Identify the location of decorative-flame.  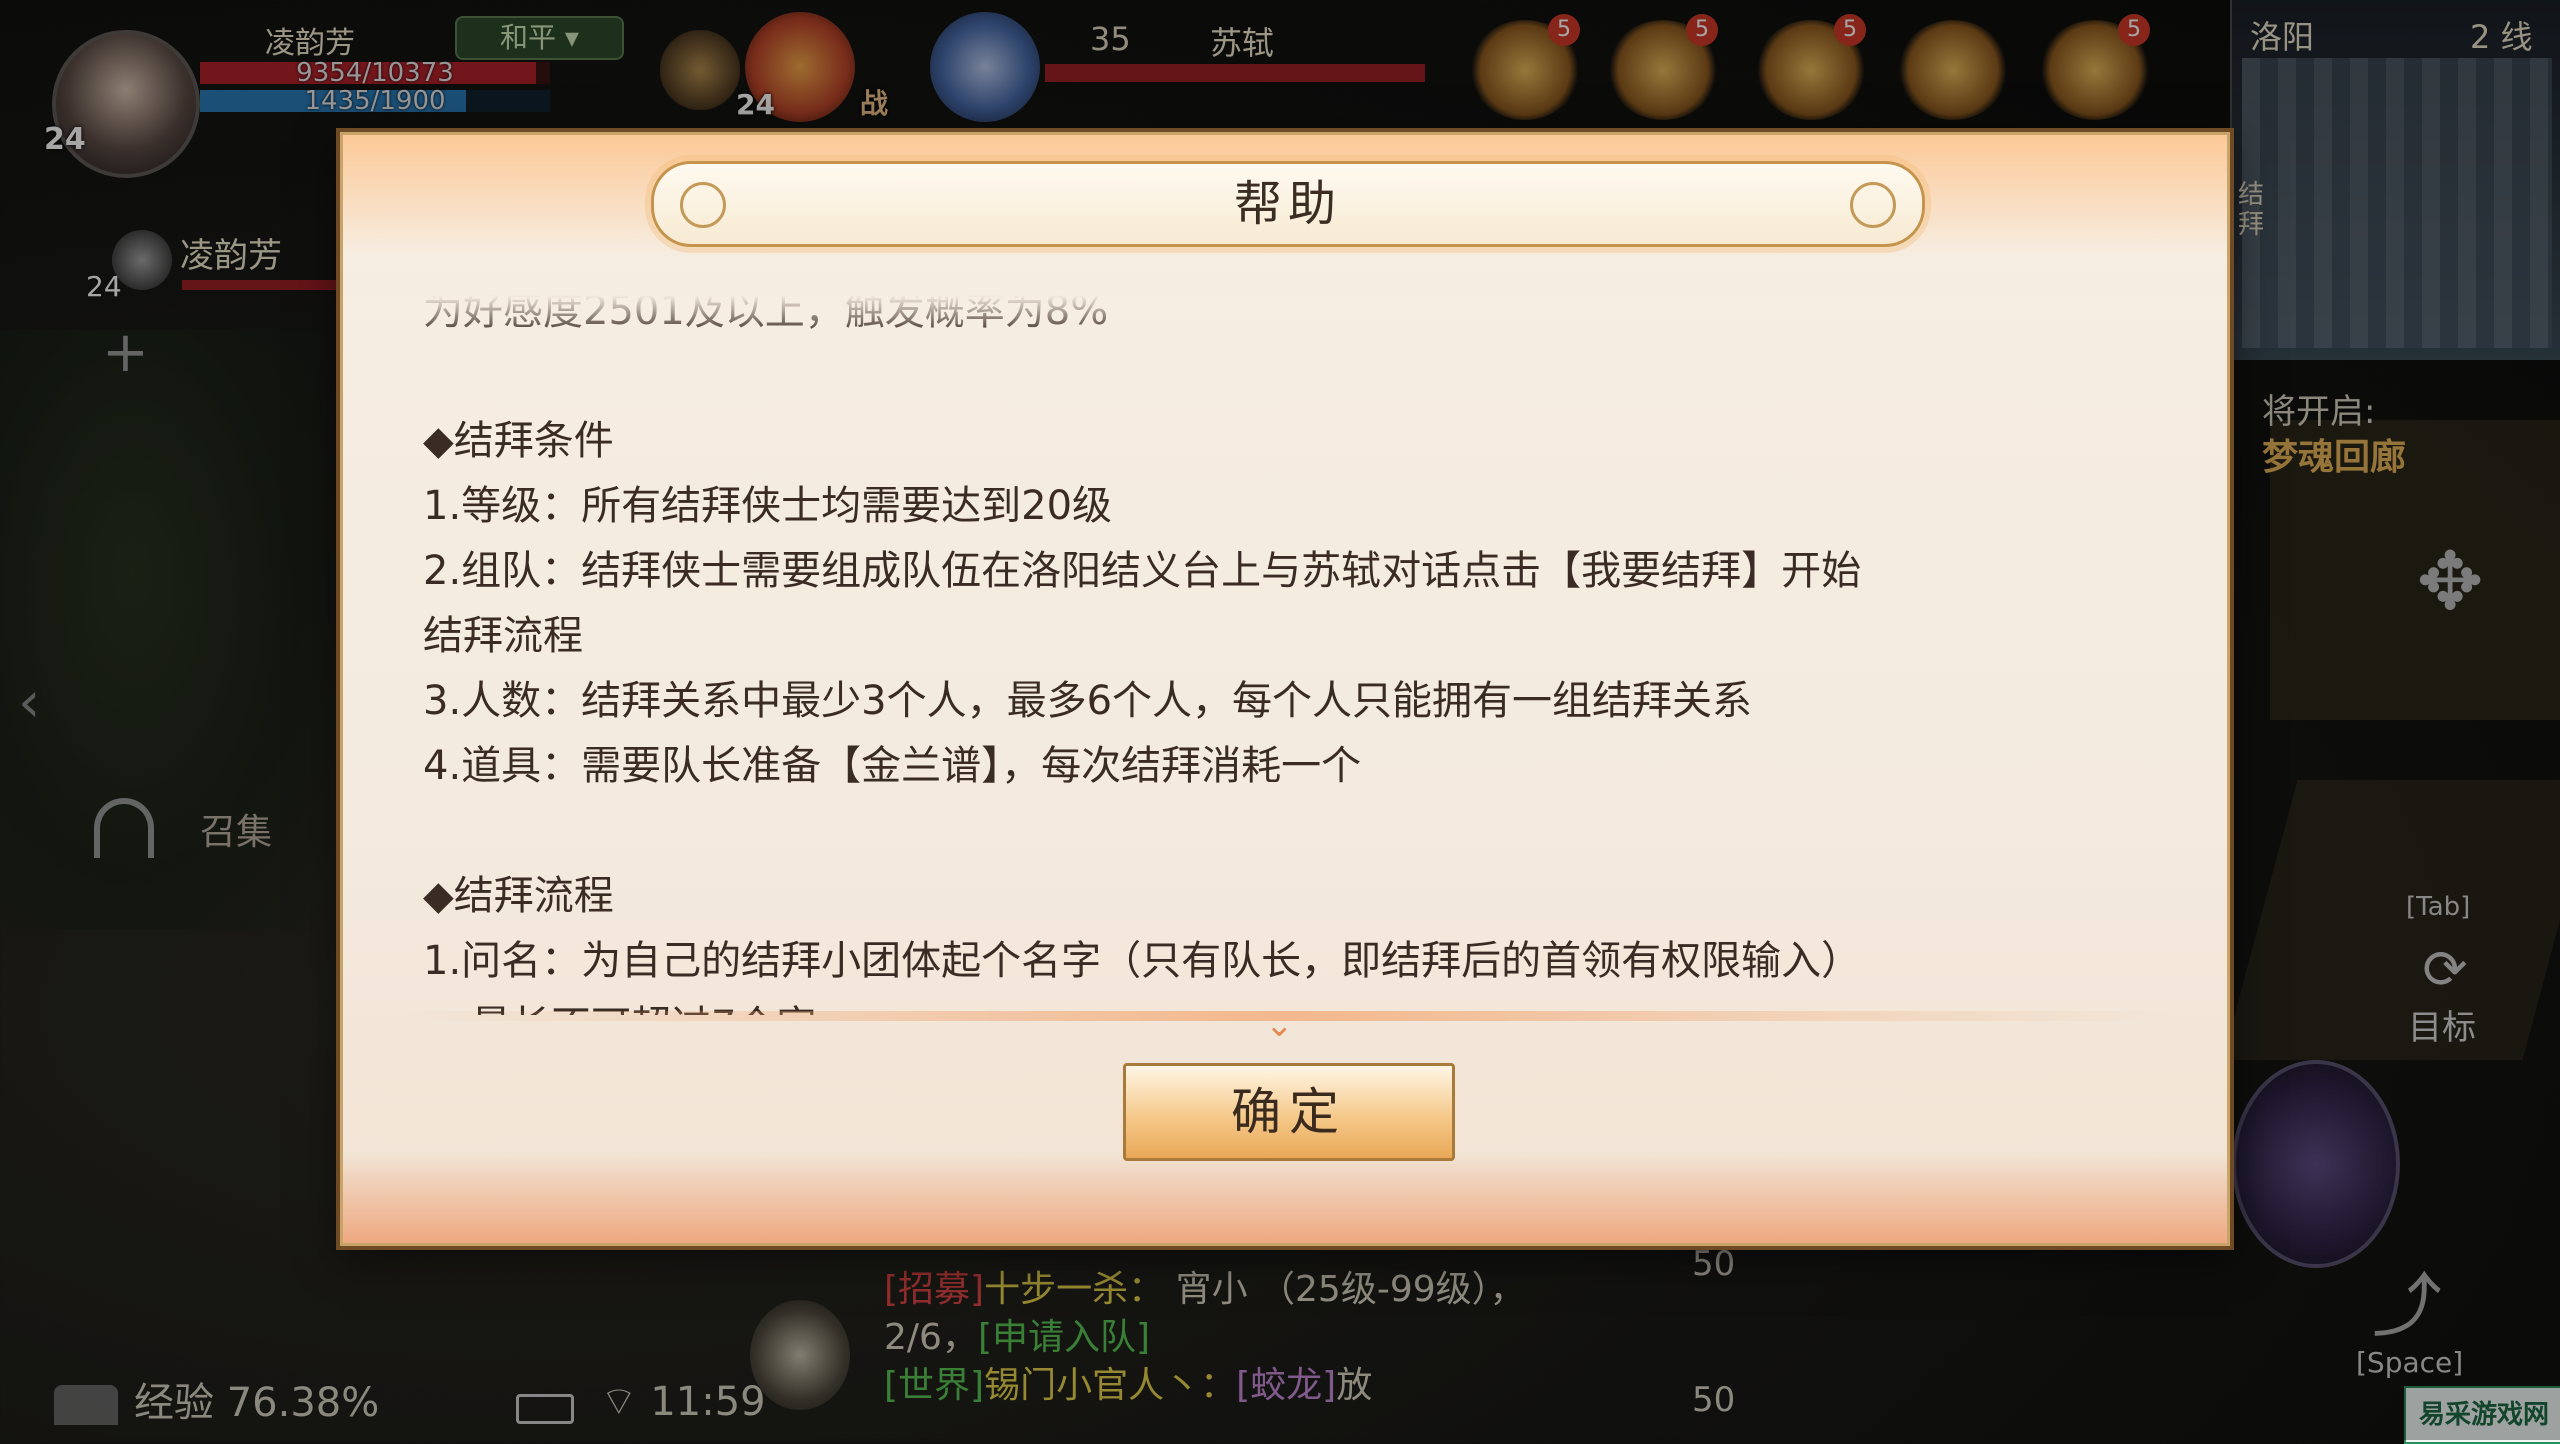
(1285, 1198).